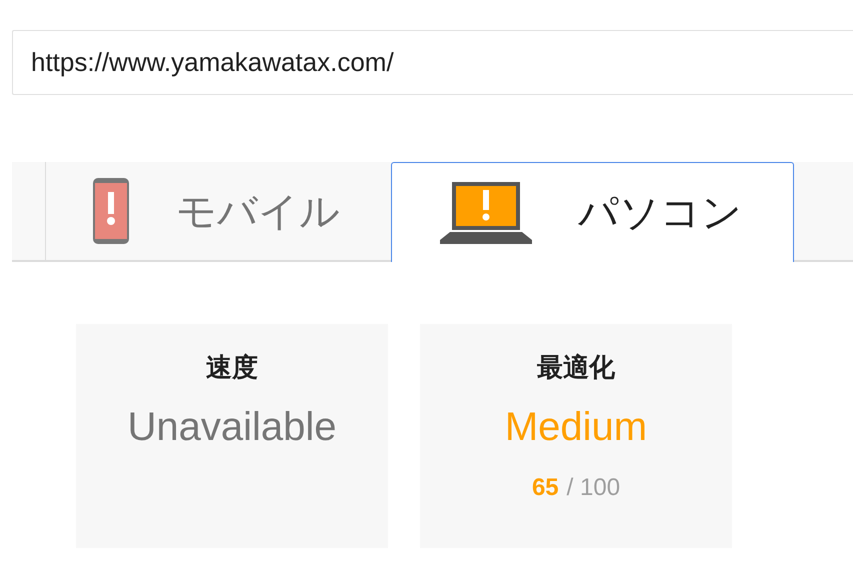 This screenshot has height=584, width=853. Describe the element at coordinates (545, 488) in the screenshot. I see `score-value: 65` at that location.